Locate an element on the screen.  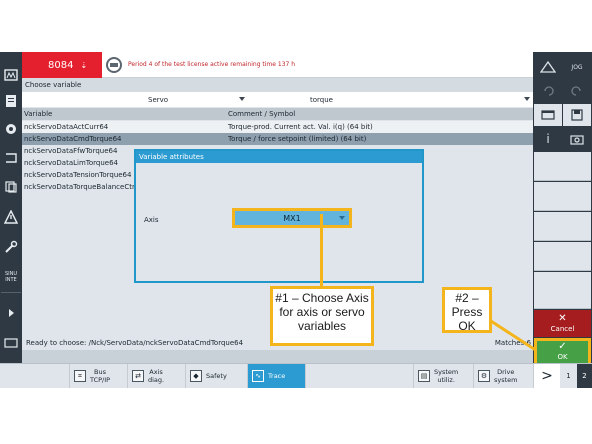
license-icon is located at coordinates (114, 65).